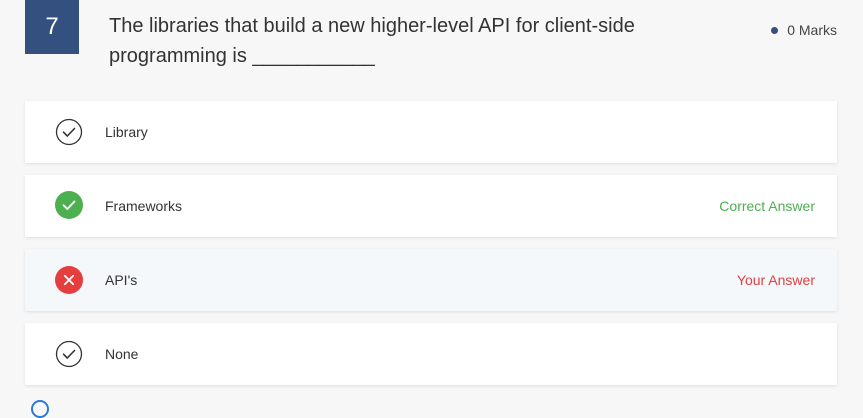 The image size is (863, 418). Describe the element at coordinates (767, 206) in the screenshot. I see `correct-answer-tag: Correct Answer` at that location.